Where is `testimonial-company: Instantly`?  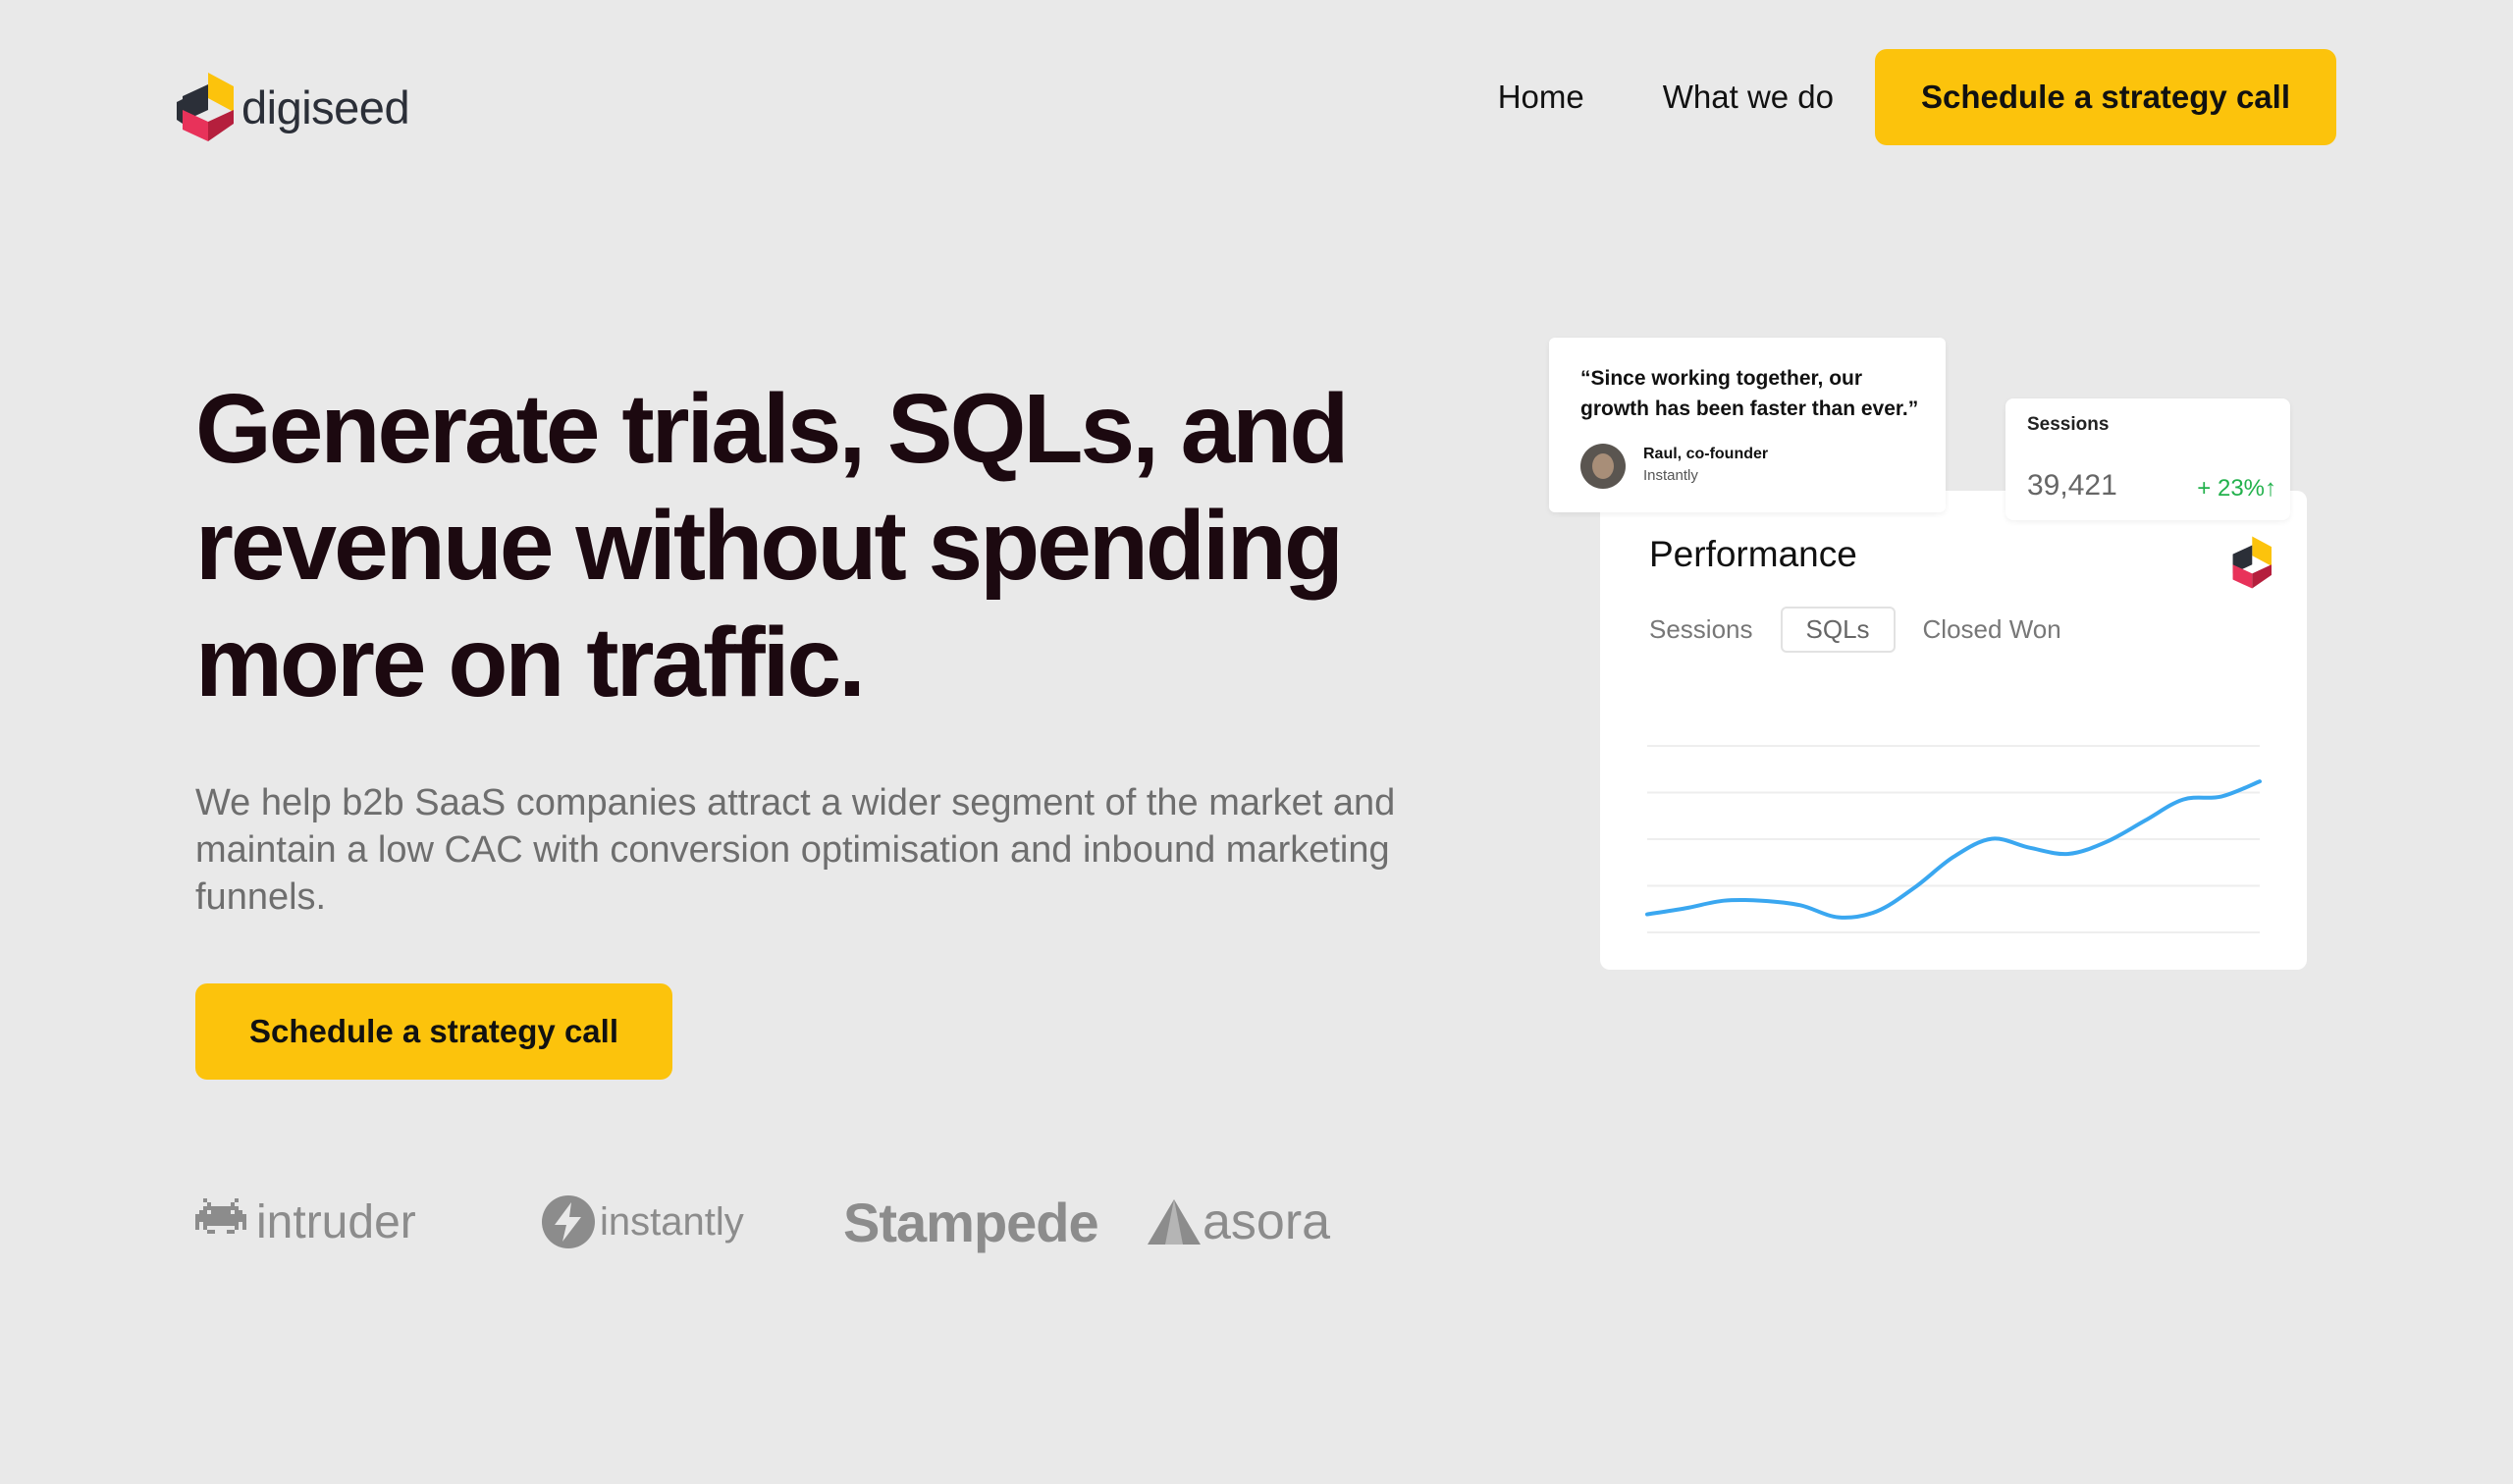 testimonial-company: Instantly is located at coordinates (1671, 475).